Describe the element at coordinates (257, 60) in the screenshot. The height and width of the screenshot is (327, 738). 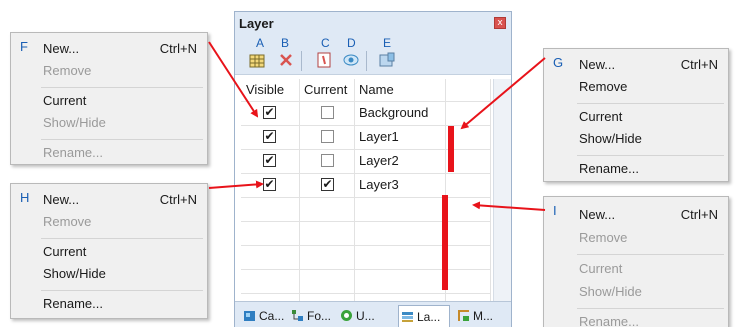
I see `new-layer-icon` at that location.